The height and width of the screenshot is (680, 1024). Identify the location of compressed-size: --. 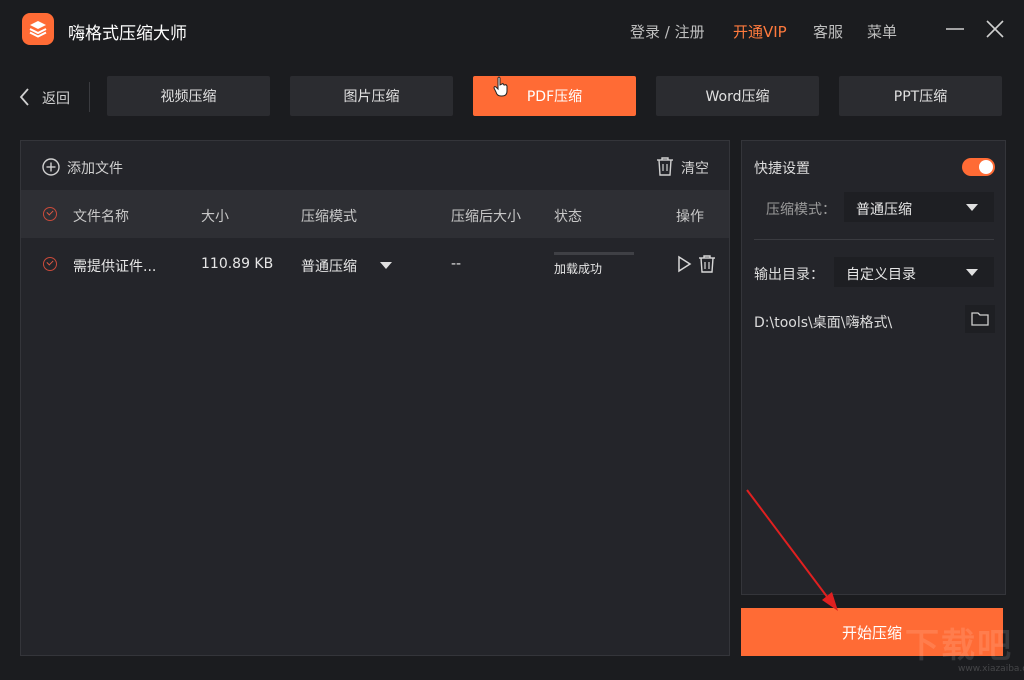
(456, 264).